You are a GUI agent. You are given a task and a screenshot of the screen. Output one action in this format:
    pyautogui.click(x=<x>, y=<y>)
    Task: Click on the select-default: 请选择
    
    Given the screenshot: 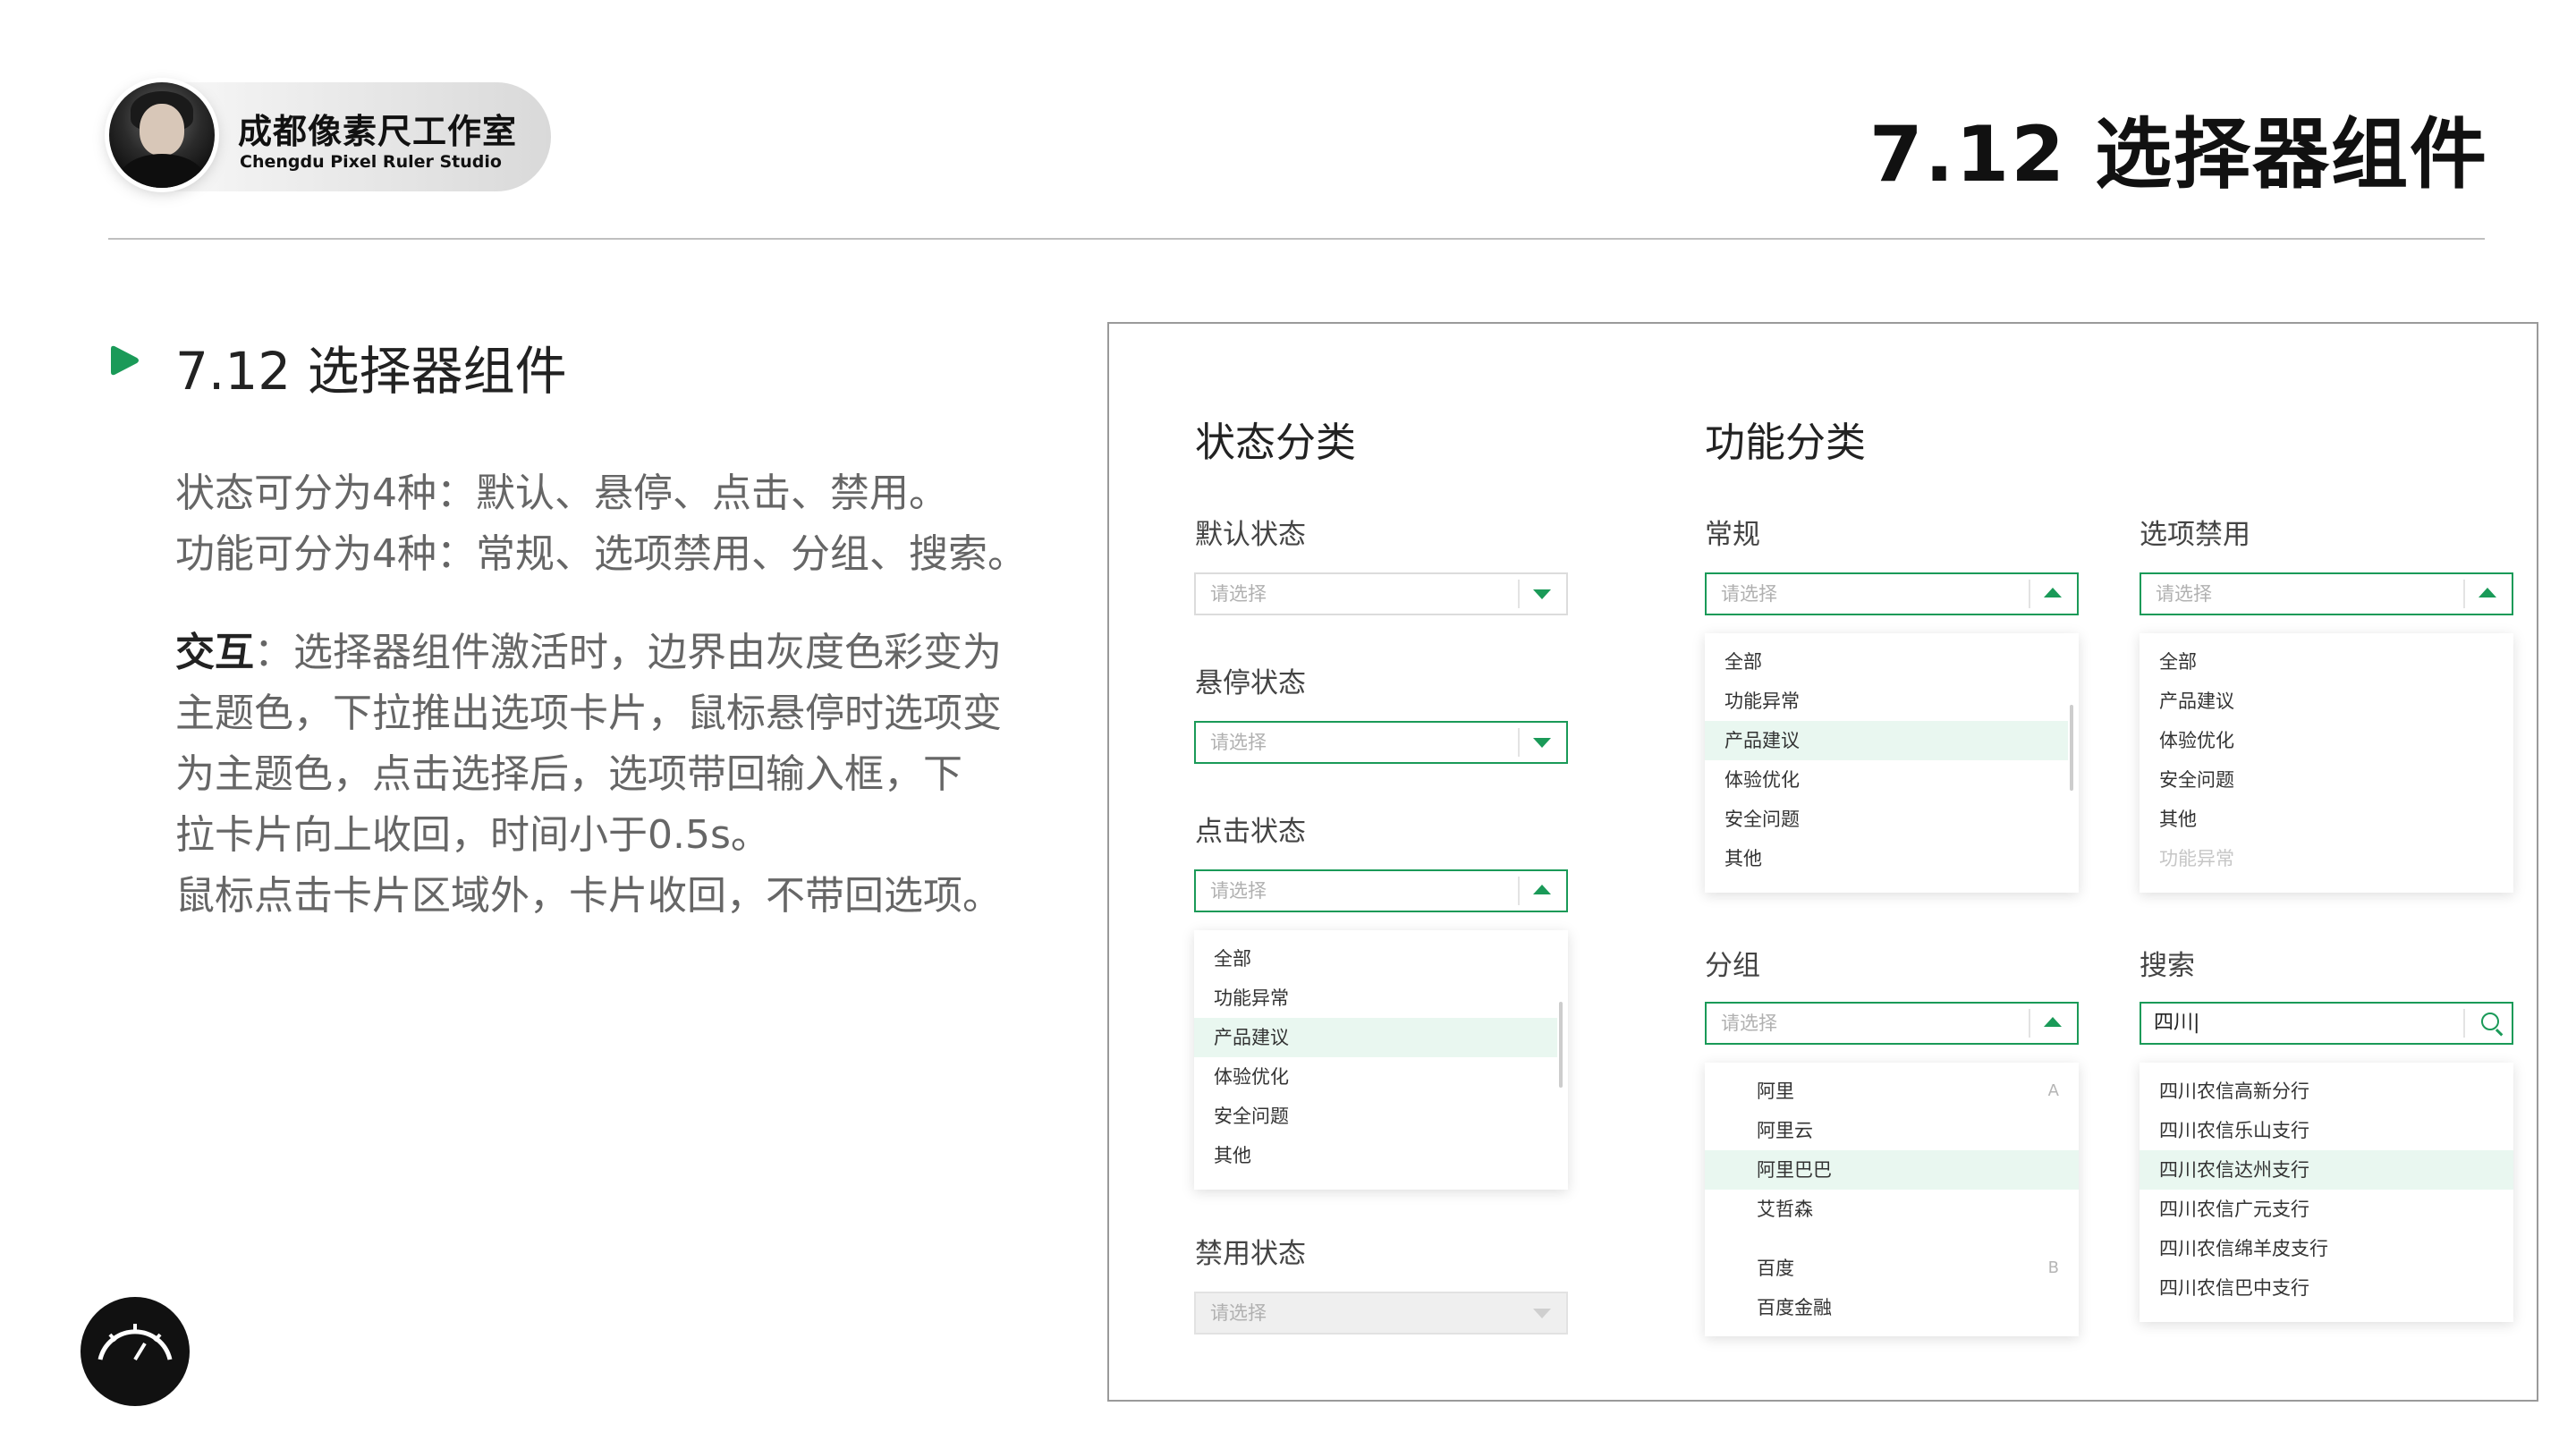 What is the action you would take?
    pyautogui.click(x=1381, y=593)
    